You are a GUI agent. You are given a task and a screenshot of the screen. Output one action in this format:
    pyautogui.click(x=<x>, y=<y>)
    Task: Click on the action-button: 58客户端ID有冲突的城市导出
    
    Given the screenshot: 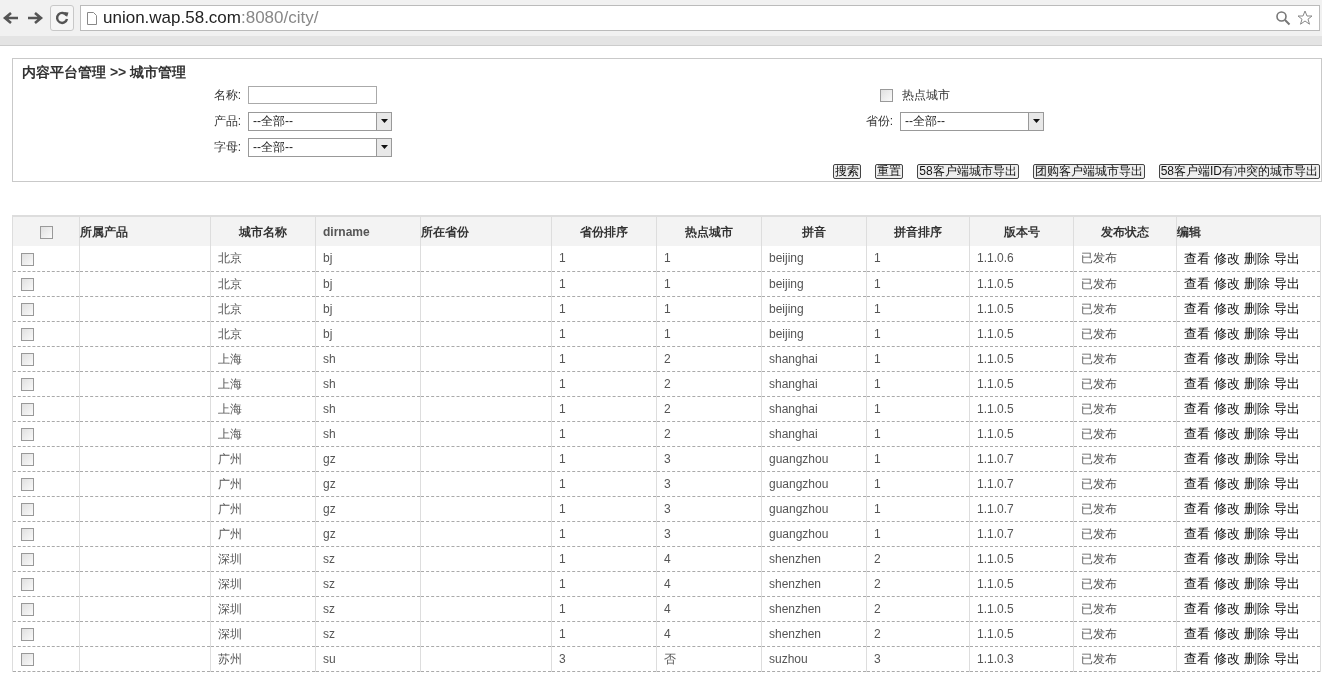 What is the action you would take?
    pyautogui.click(x=1239, y=171)
    